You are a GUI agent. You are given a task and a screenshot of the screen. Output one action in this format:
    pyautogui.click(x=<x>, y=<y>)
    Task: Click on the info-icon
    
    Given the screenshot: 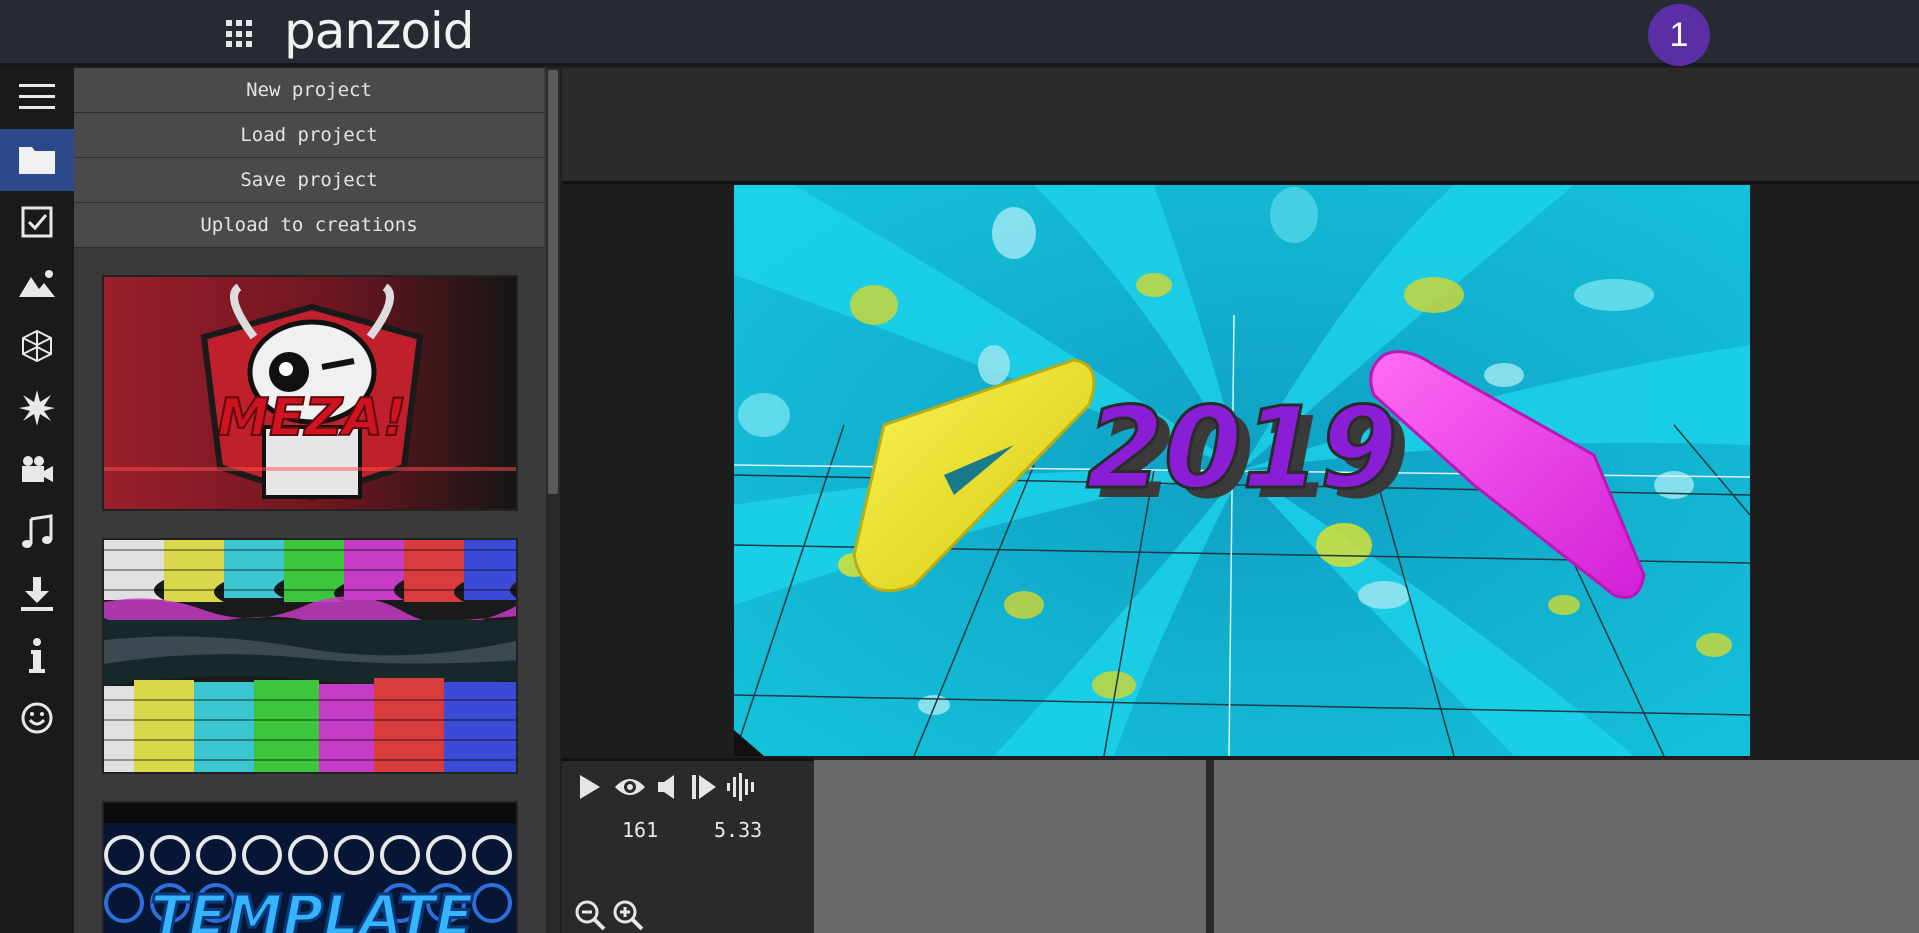 What is the action you would take?
    pyautogui.click(x=37, y=655)
    